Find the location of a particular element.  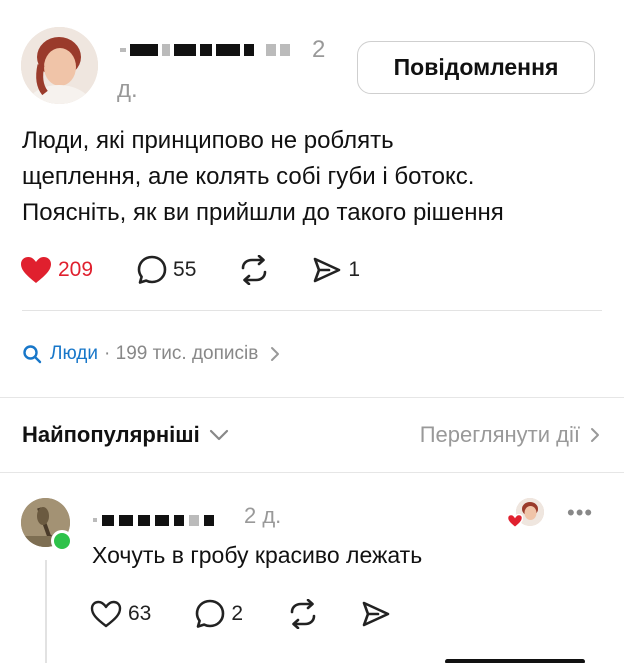

author-username-redacted is located at coordinates (205, 50).